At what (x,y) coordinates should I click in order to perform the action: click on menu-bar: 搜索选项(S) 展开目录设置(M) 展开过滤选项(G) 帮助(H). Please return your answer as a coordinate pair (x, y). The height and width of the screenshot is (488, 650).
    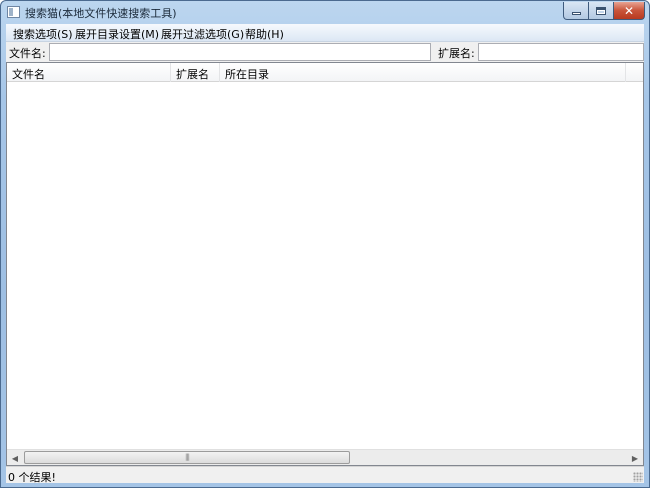
    Looking at the image, I should click on (325, 33).